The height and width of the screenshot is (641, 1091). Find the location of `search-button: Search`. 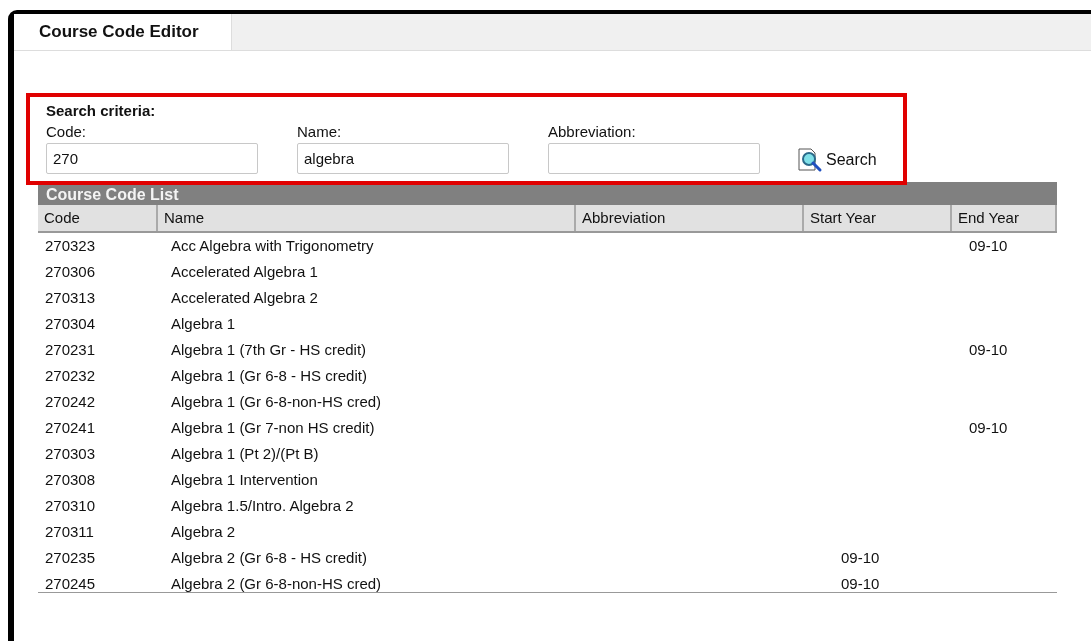

search-button: Search is located at coordinates (837, 160).